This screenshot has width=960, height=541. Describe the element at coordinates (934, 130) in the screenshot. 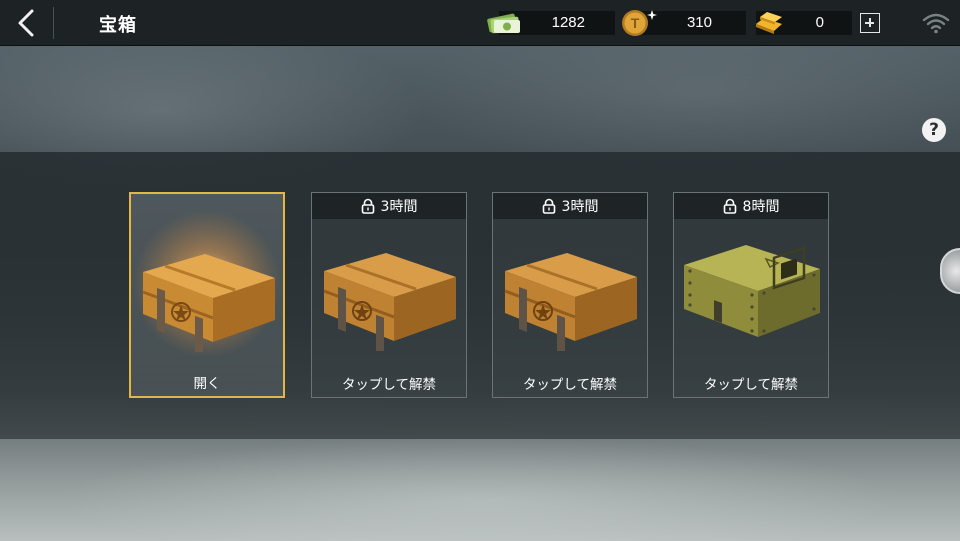

I see `help-button: ?` at that location.